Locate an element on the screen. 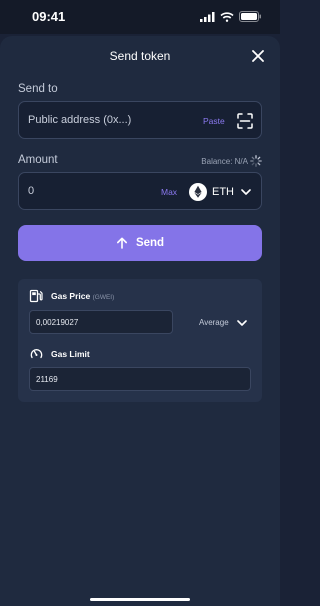  address-placeholder: Public address (0x...) is located at coordinates (80, 120).